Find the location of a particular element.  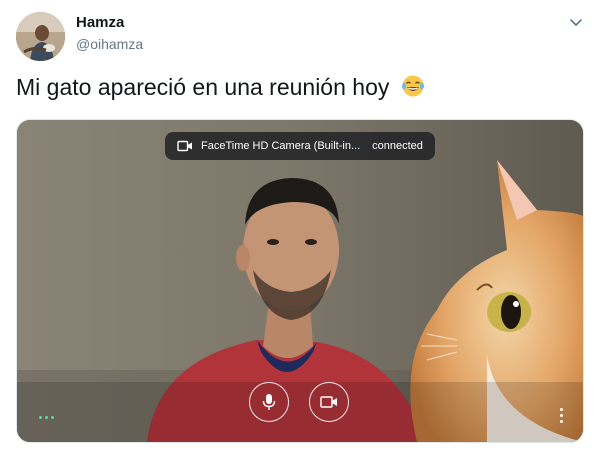

author-handle: @oihamza is located at coordinates (109, 44).